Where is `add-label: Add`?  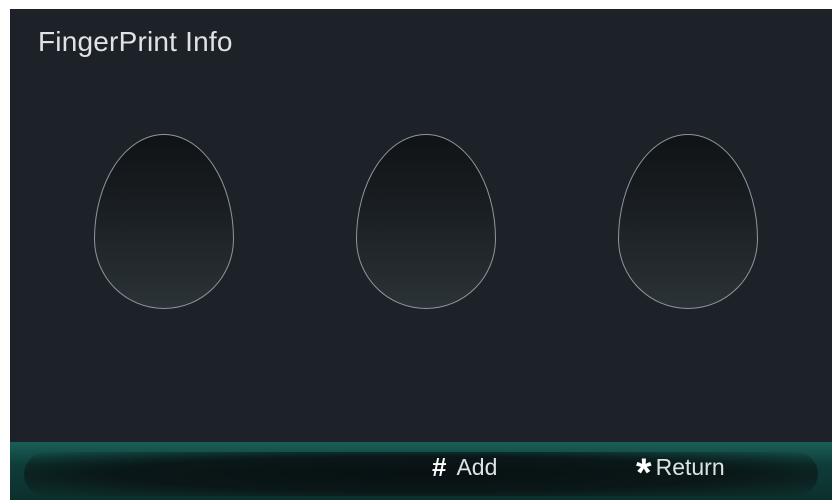
add-label: Add is located at coordinates (477, 466).